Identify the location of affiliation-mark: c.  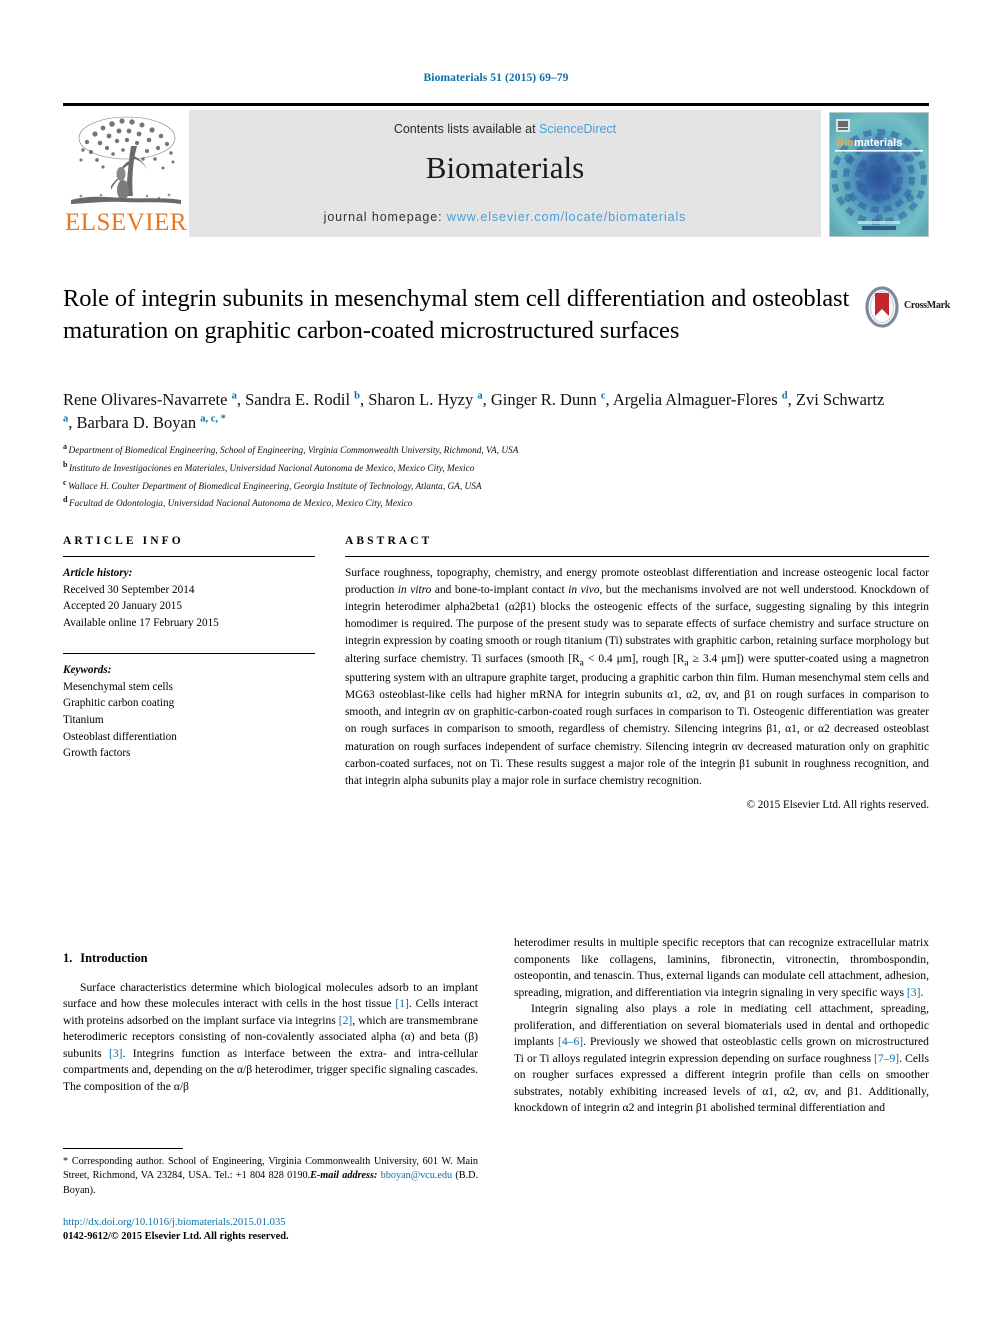
(65, 482).